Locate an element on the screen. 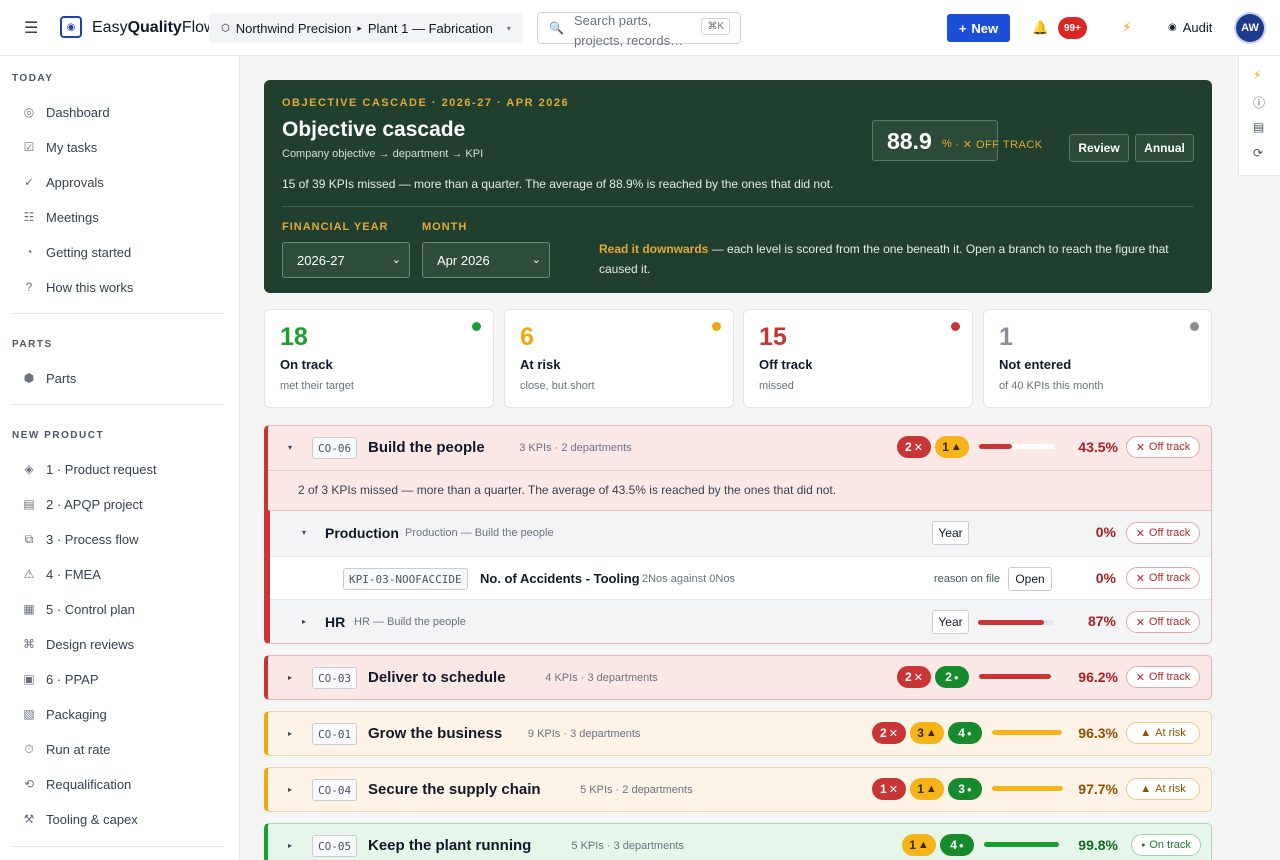 This screenshot has width=1280, height=860. department-desc: HR — Build the people is located at coordinates (410, 622).